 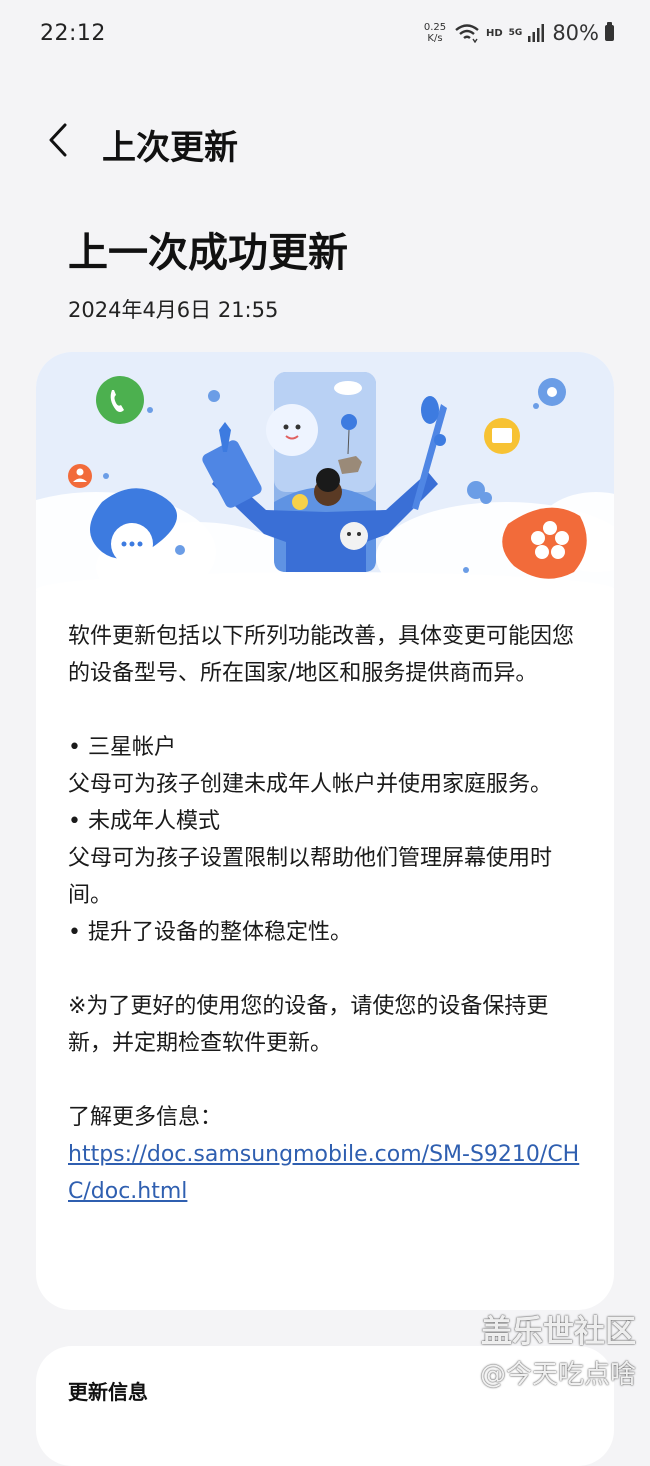 What do you see at coordinates (173, 310) in the screenshot?
I see `last-update-date: 2024年4月6日 21:55` at bounding box center [173, 310].